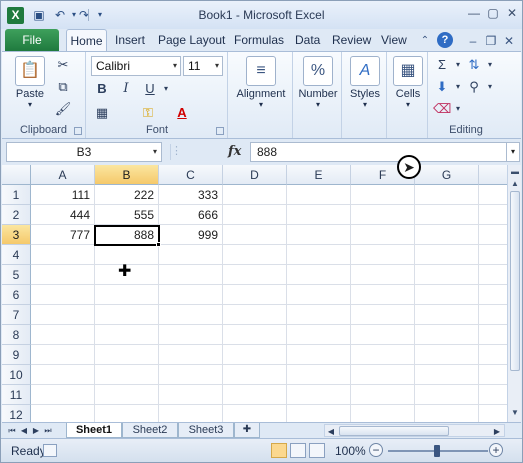  I want to click on column-header-a: A, so click(63, 175).